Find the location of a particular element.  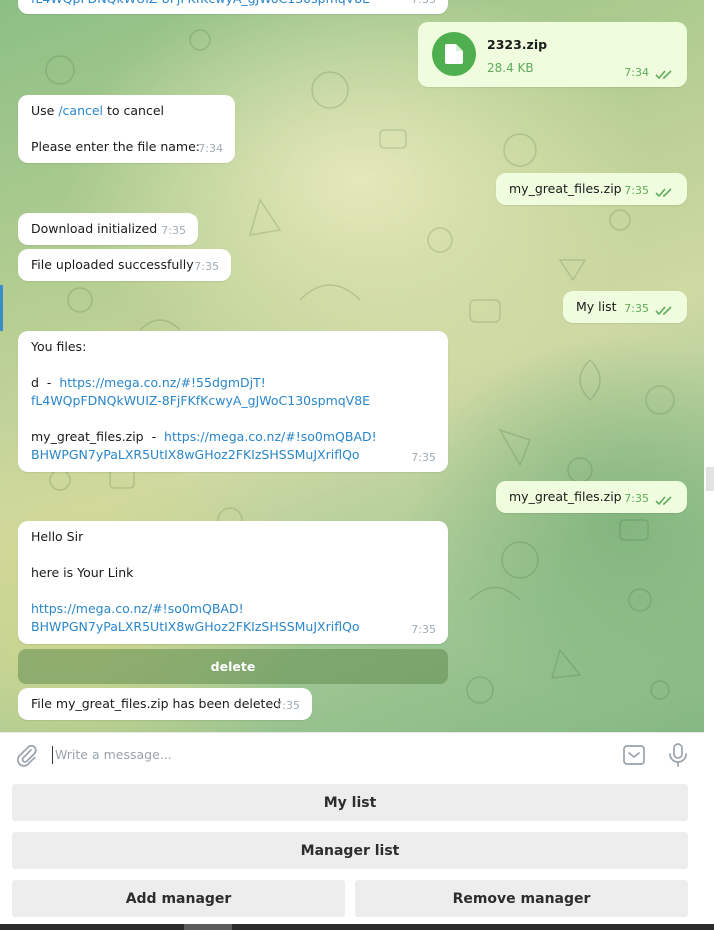

keyboard-toggle-icon is located at coordinates (634, 755).